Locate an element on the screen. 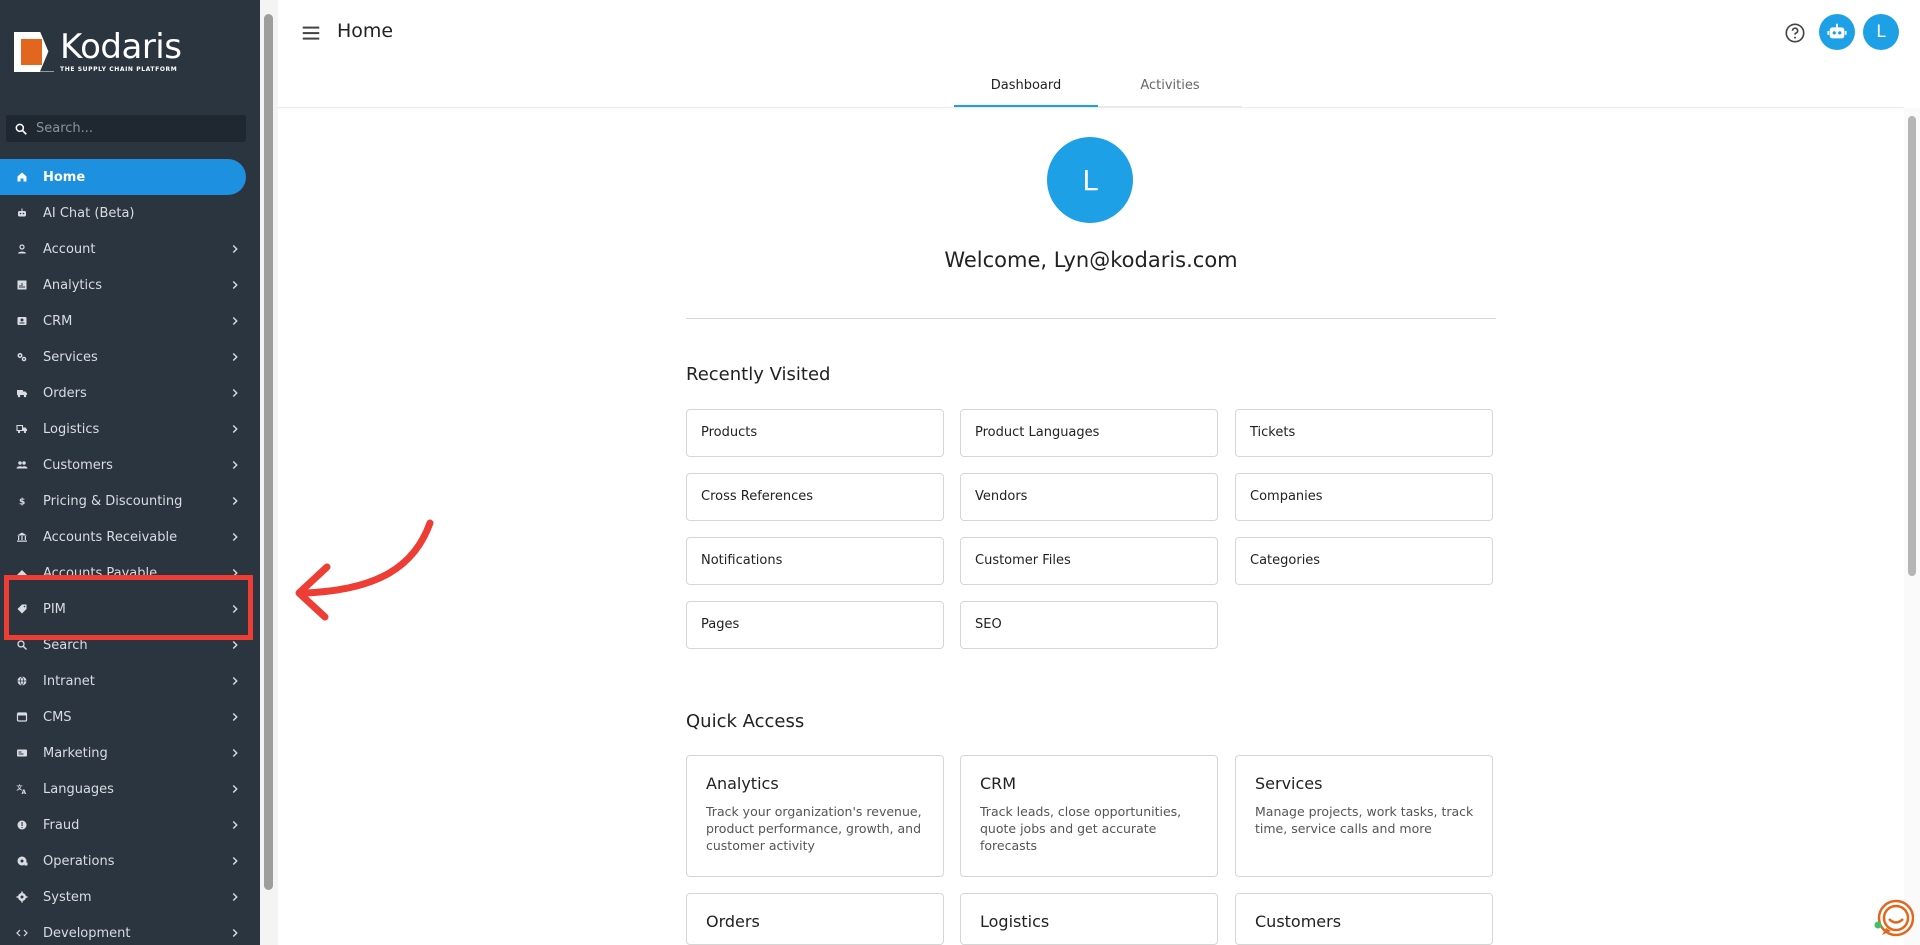  sidebar-item-label: Intranet is located at coordinates (69, 681).